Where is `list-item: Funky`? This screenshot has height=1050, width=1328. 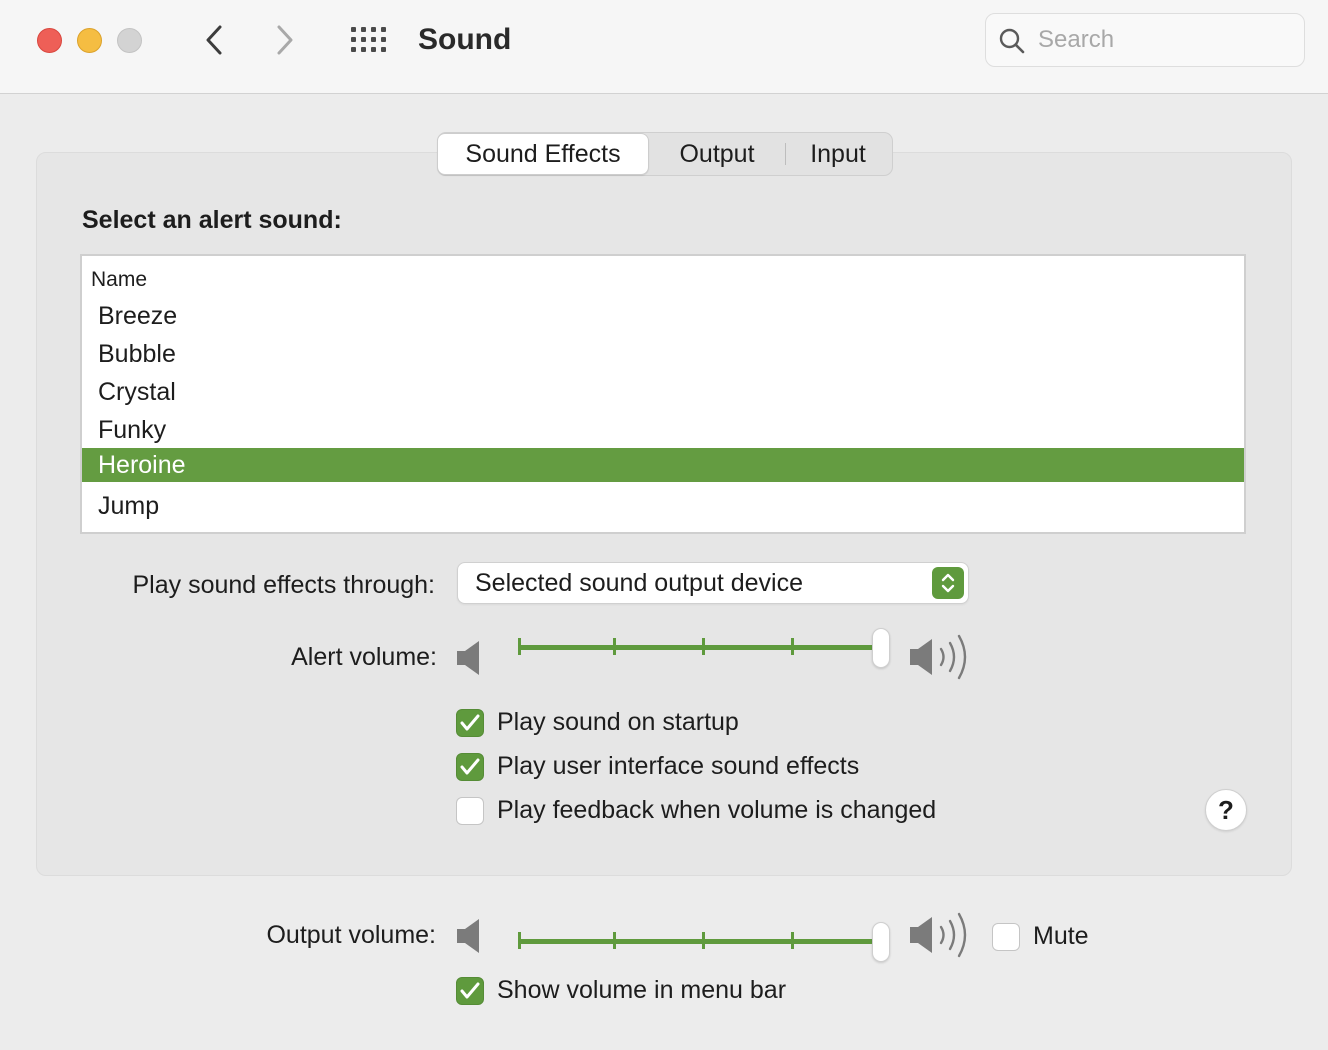
list-item: Funky is located at coordinates (663, 430).